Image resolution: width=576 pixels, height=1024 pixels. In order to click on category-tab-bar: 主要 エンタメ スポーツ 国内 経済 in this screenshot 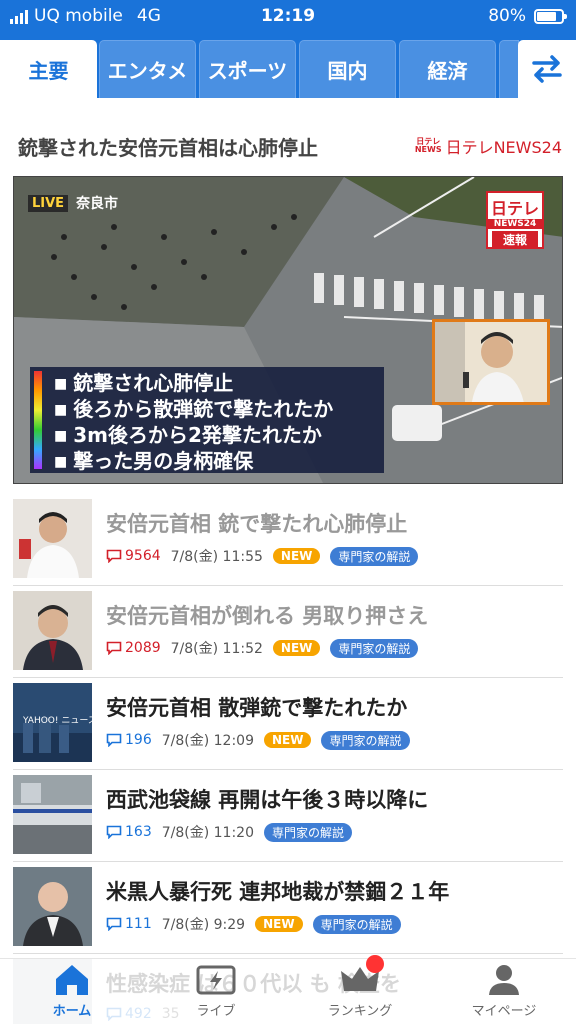, I will do `click(288, 66)`.